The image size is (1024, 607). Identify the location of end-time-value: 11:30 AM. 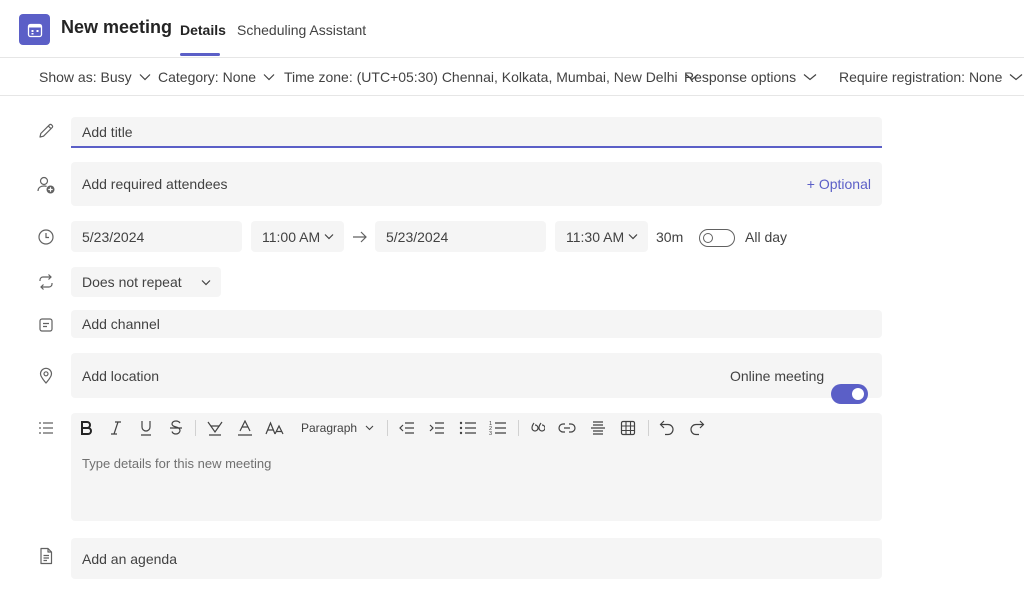
(595, 236).